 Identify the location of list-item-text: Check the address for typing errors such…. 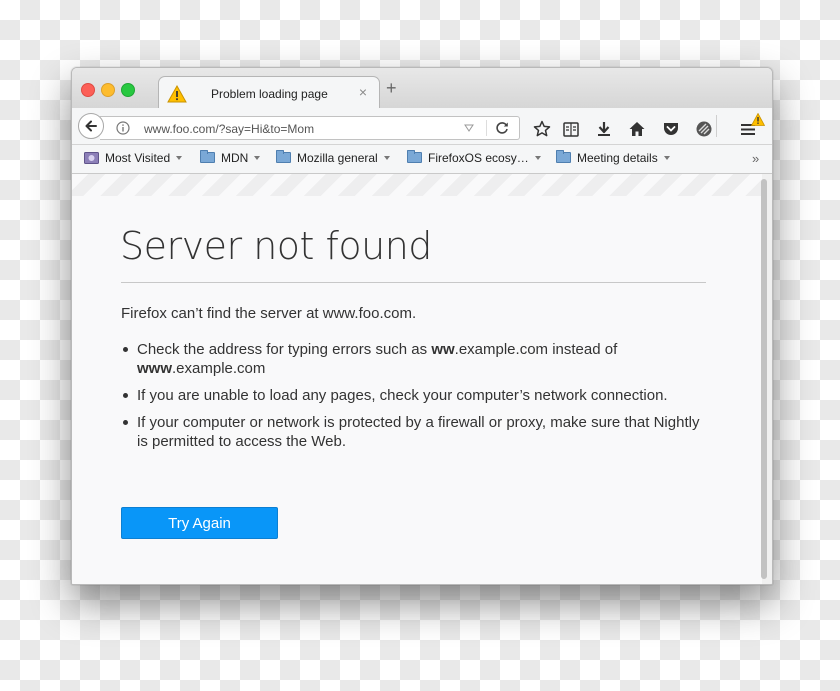
(284, 349).